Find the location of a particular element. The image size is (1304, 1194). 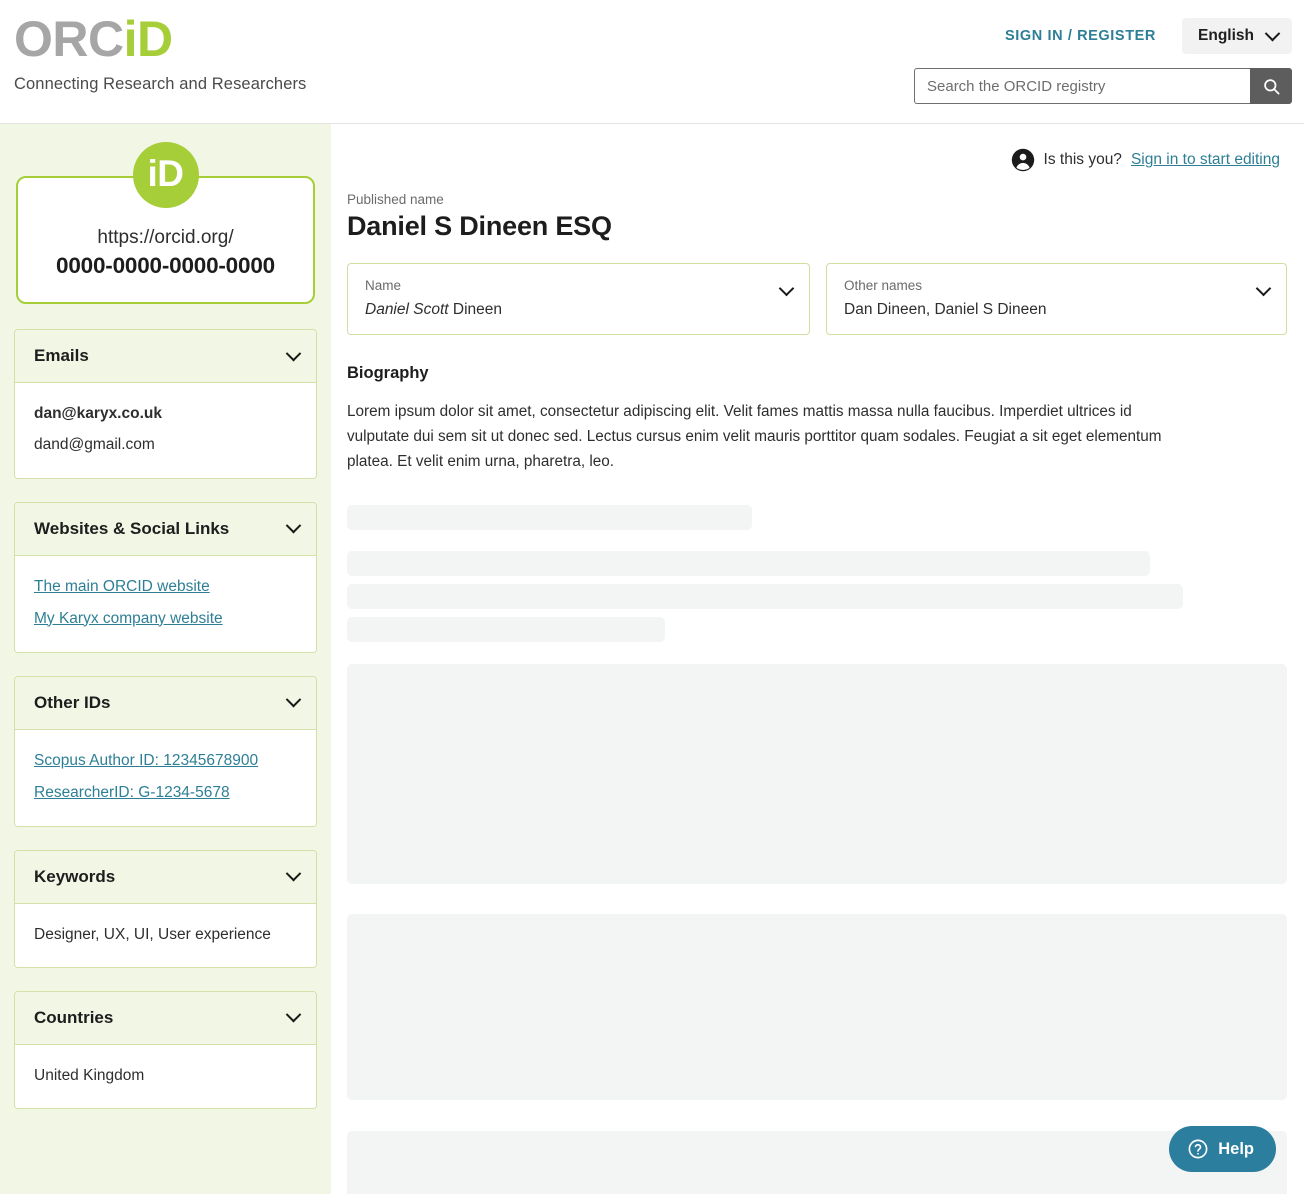

help-button: Help is located at coordinates (1222, 1149).